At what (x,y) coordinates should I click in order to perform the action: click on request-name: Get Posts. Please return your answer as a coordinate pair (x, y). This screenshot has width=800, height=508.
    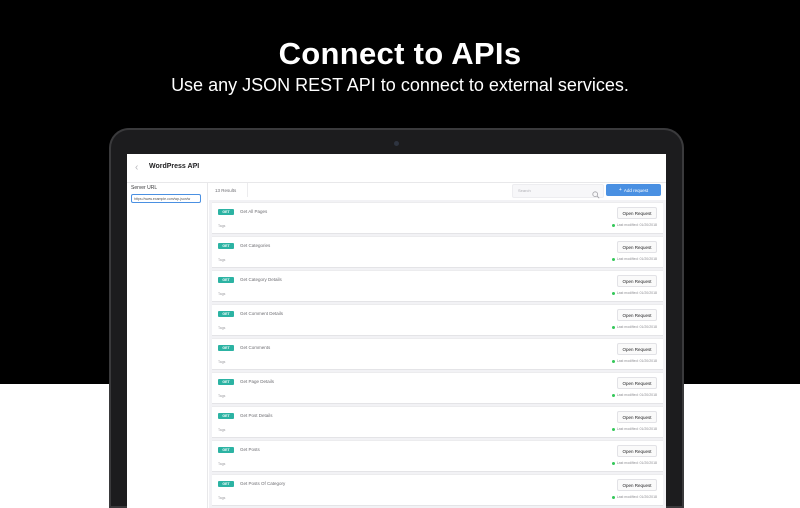
    Looking at the image, I should click on (250, 449).